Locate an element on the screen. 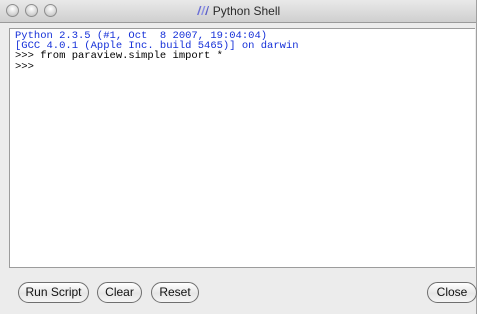  close-button: Close is located at coordinates (452, 292).